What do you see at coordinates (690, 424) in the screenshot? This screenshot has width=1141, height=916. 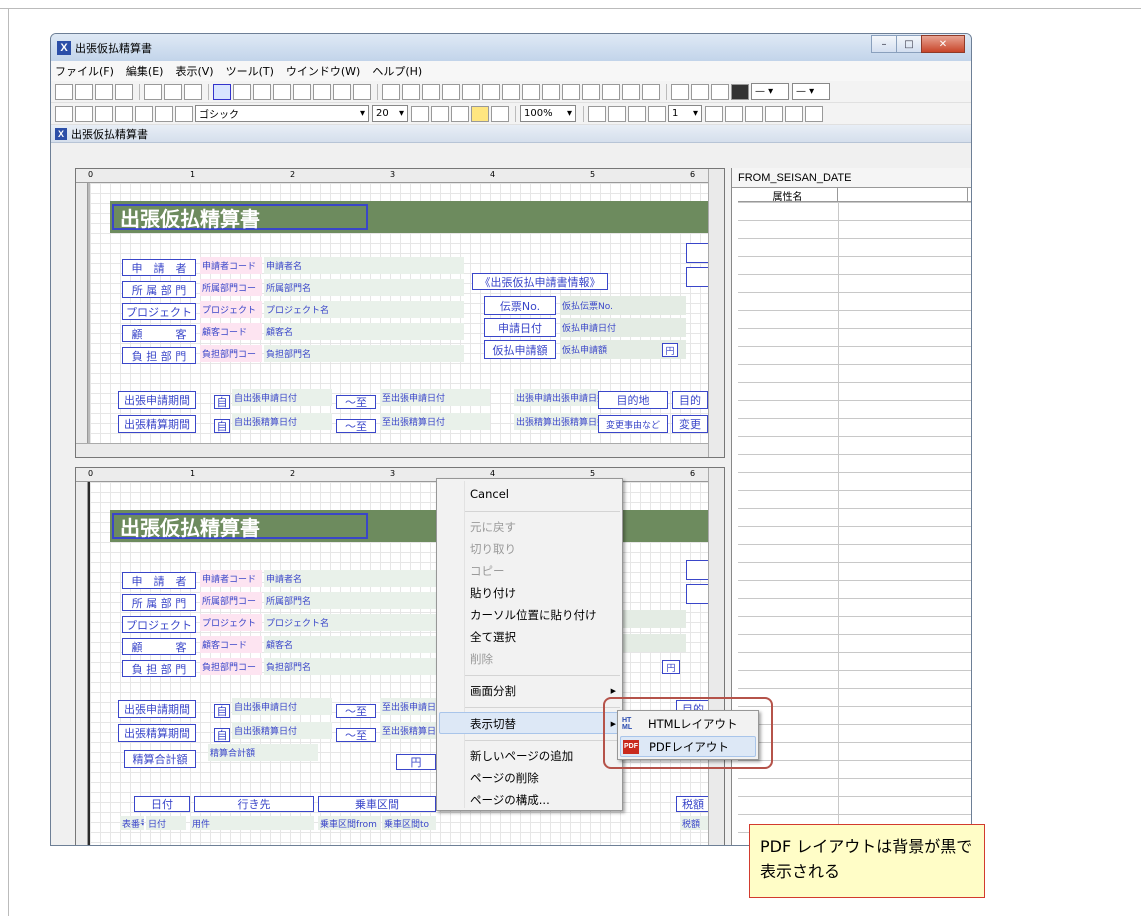 I see `label-change: 変更` at bounding box center [690, 424].